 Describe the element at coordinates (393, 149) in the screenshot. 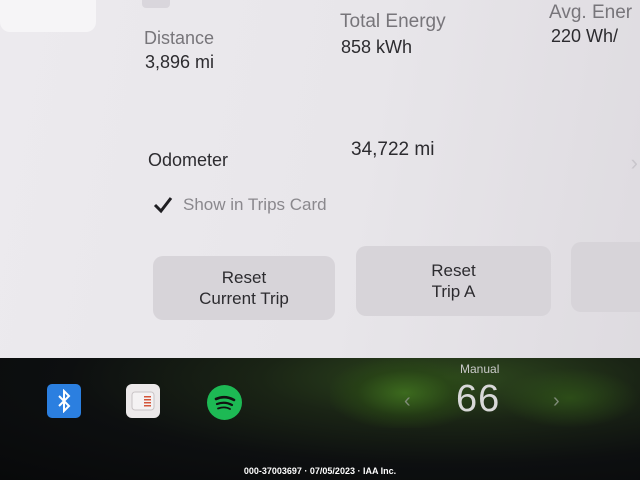

I see `odometer-value: 34,722 mi` at that location.